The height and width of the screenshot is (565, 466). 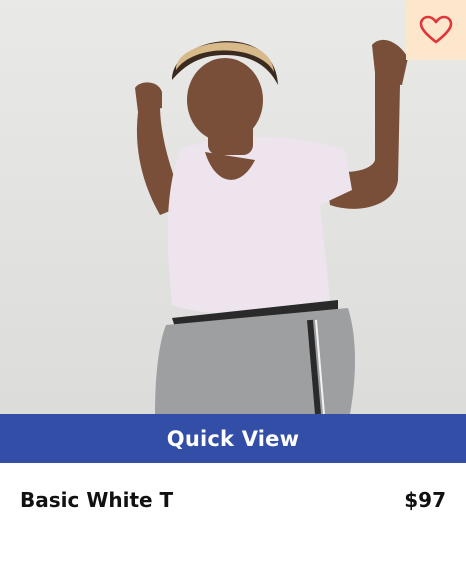 I want to click on favorite-button, so click(x=436, y=30).